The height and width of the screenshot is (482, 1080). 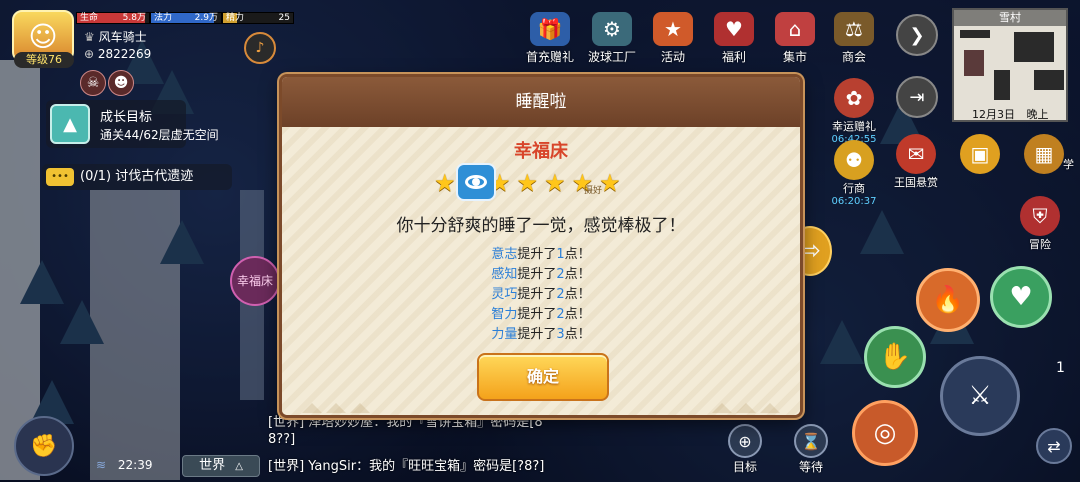 What do you see at coordinates (853, 57) in the screenshot?
I see `menu-label: 商会` at bounding box center [853, 57].